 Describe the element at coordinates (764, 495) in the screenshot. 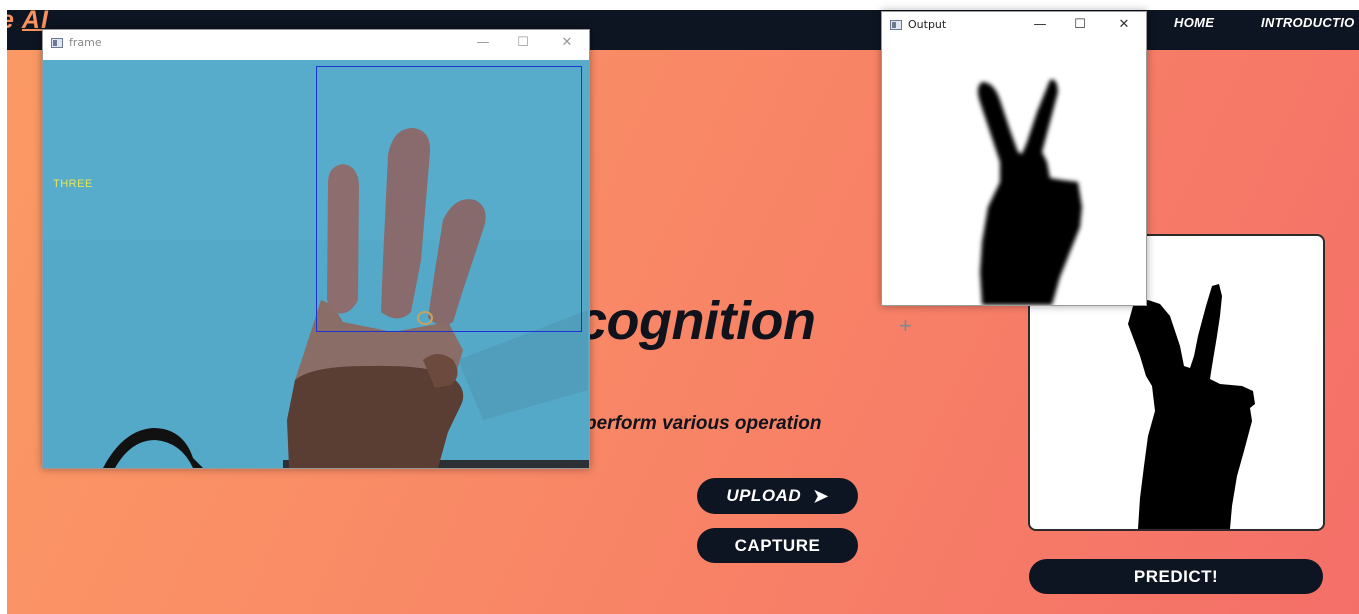

I see `upload-button-label: UPLOAD` at that location.